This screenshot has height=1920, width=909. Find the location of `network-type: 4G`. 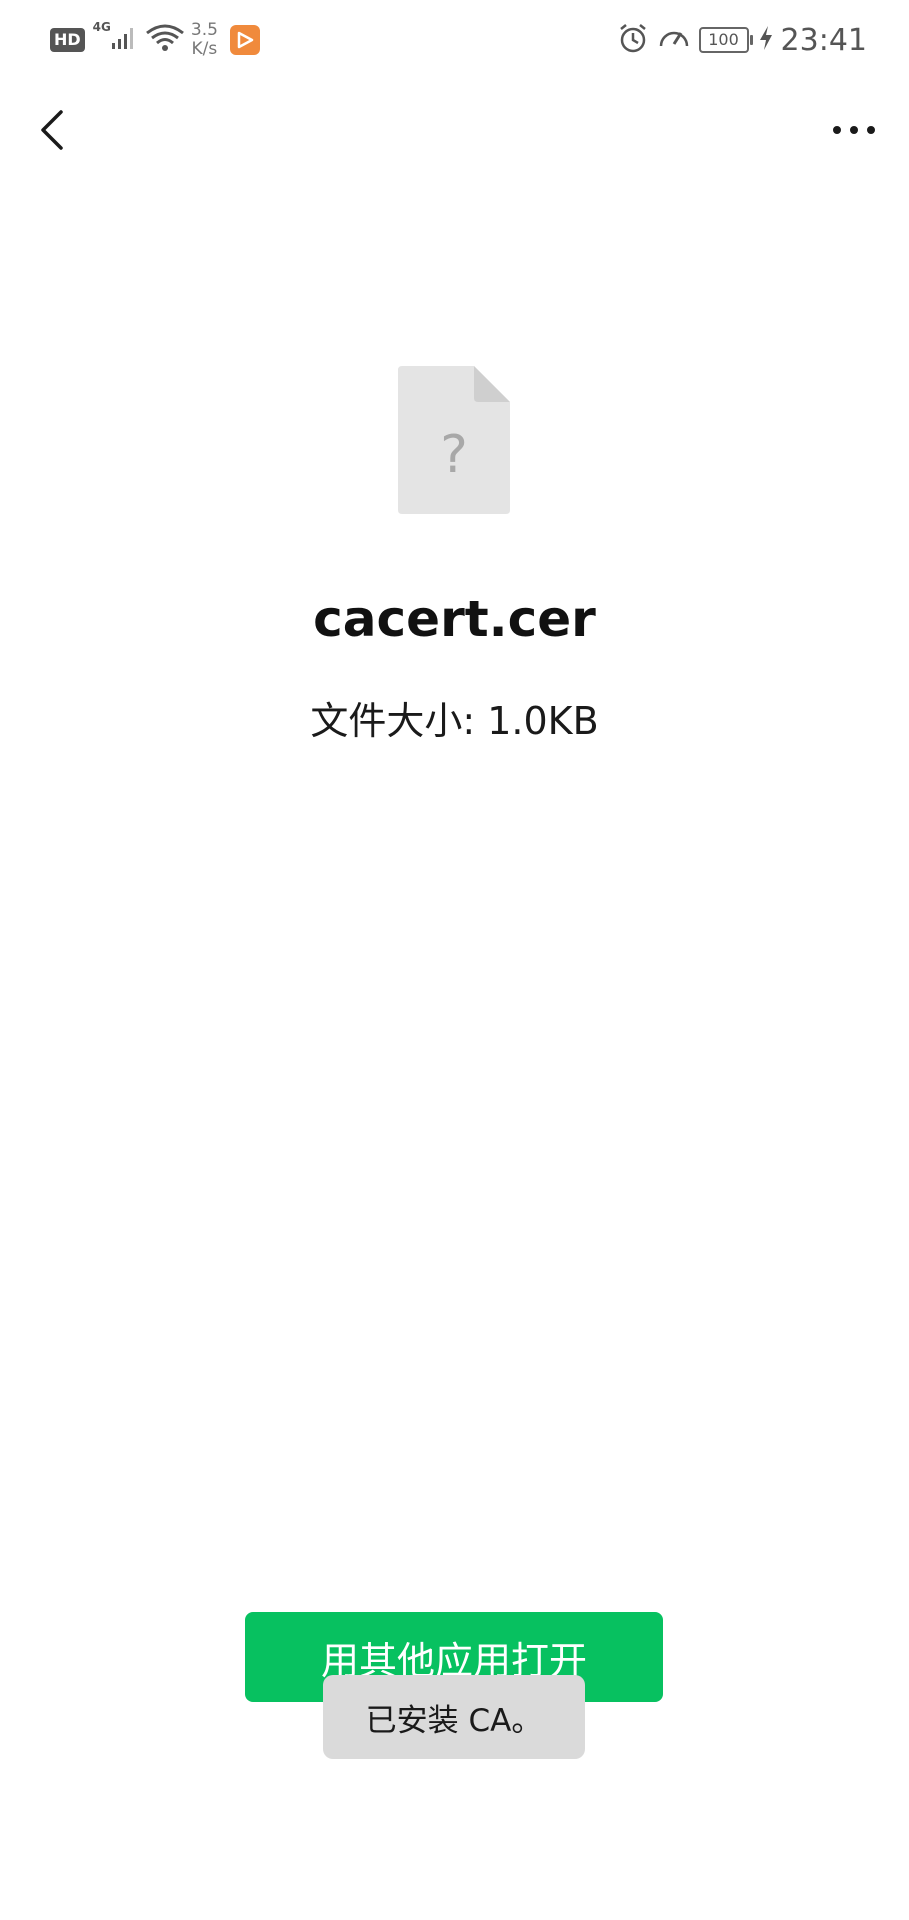

network-type: 4G is located at coordinates (101, 27).